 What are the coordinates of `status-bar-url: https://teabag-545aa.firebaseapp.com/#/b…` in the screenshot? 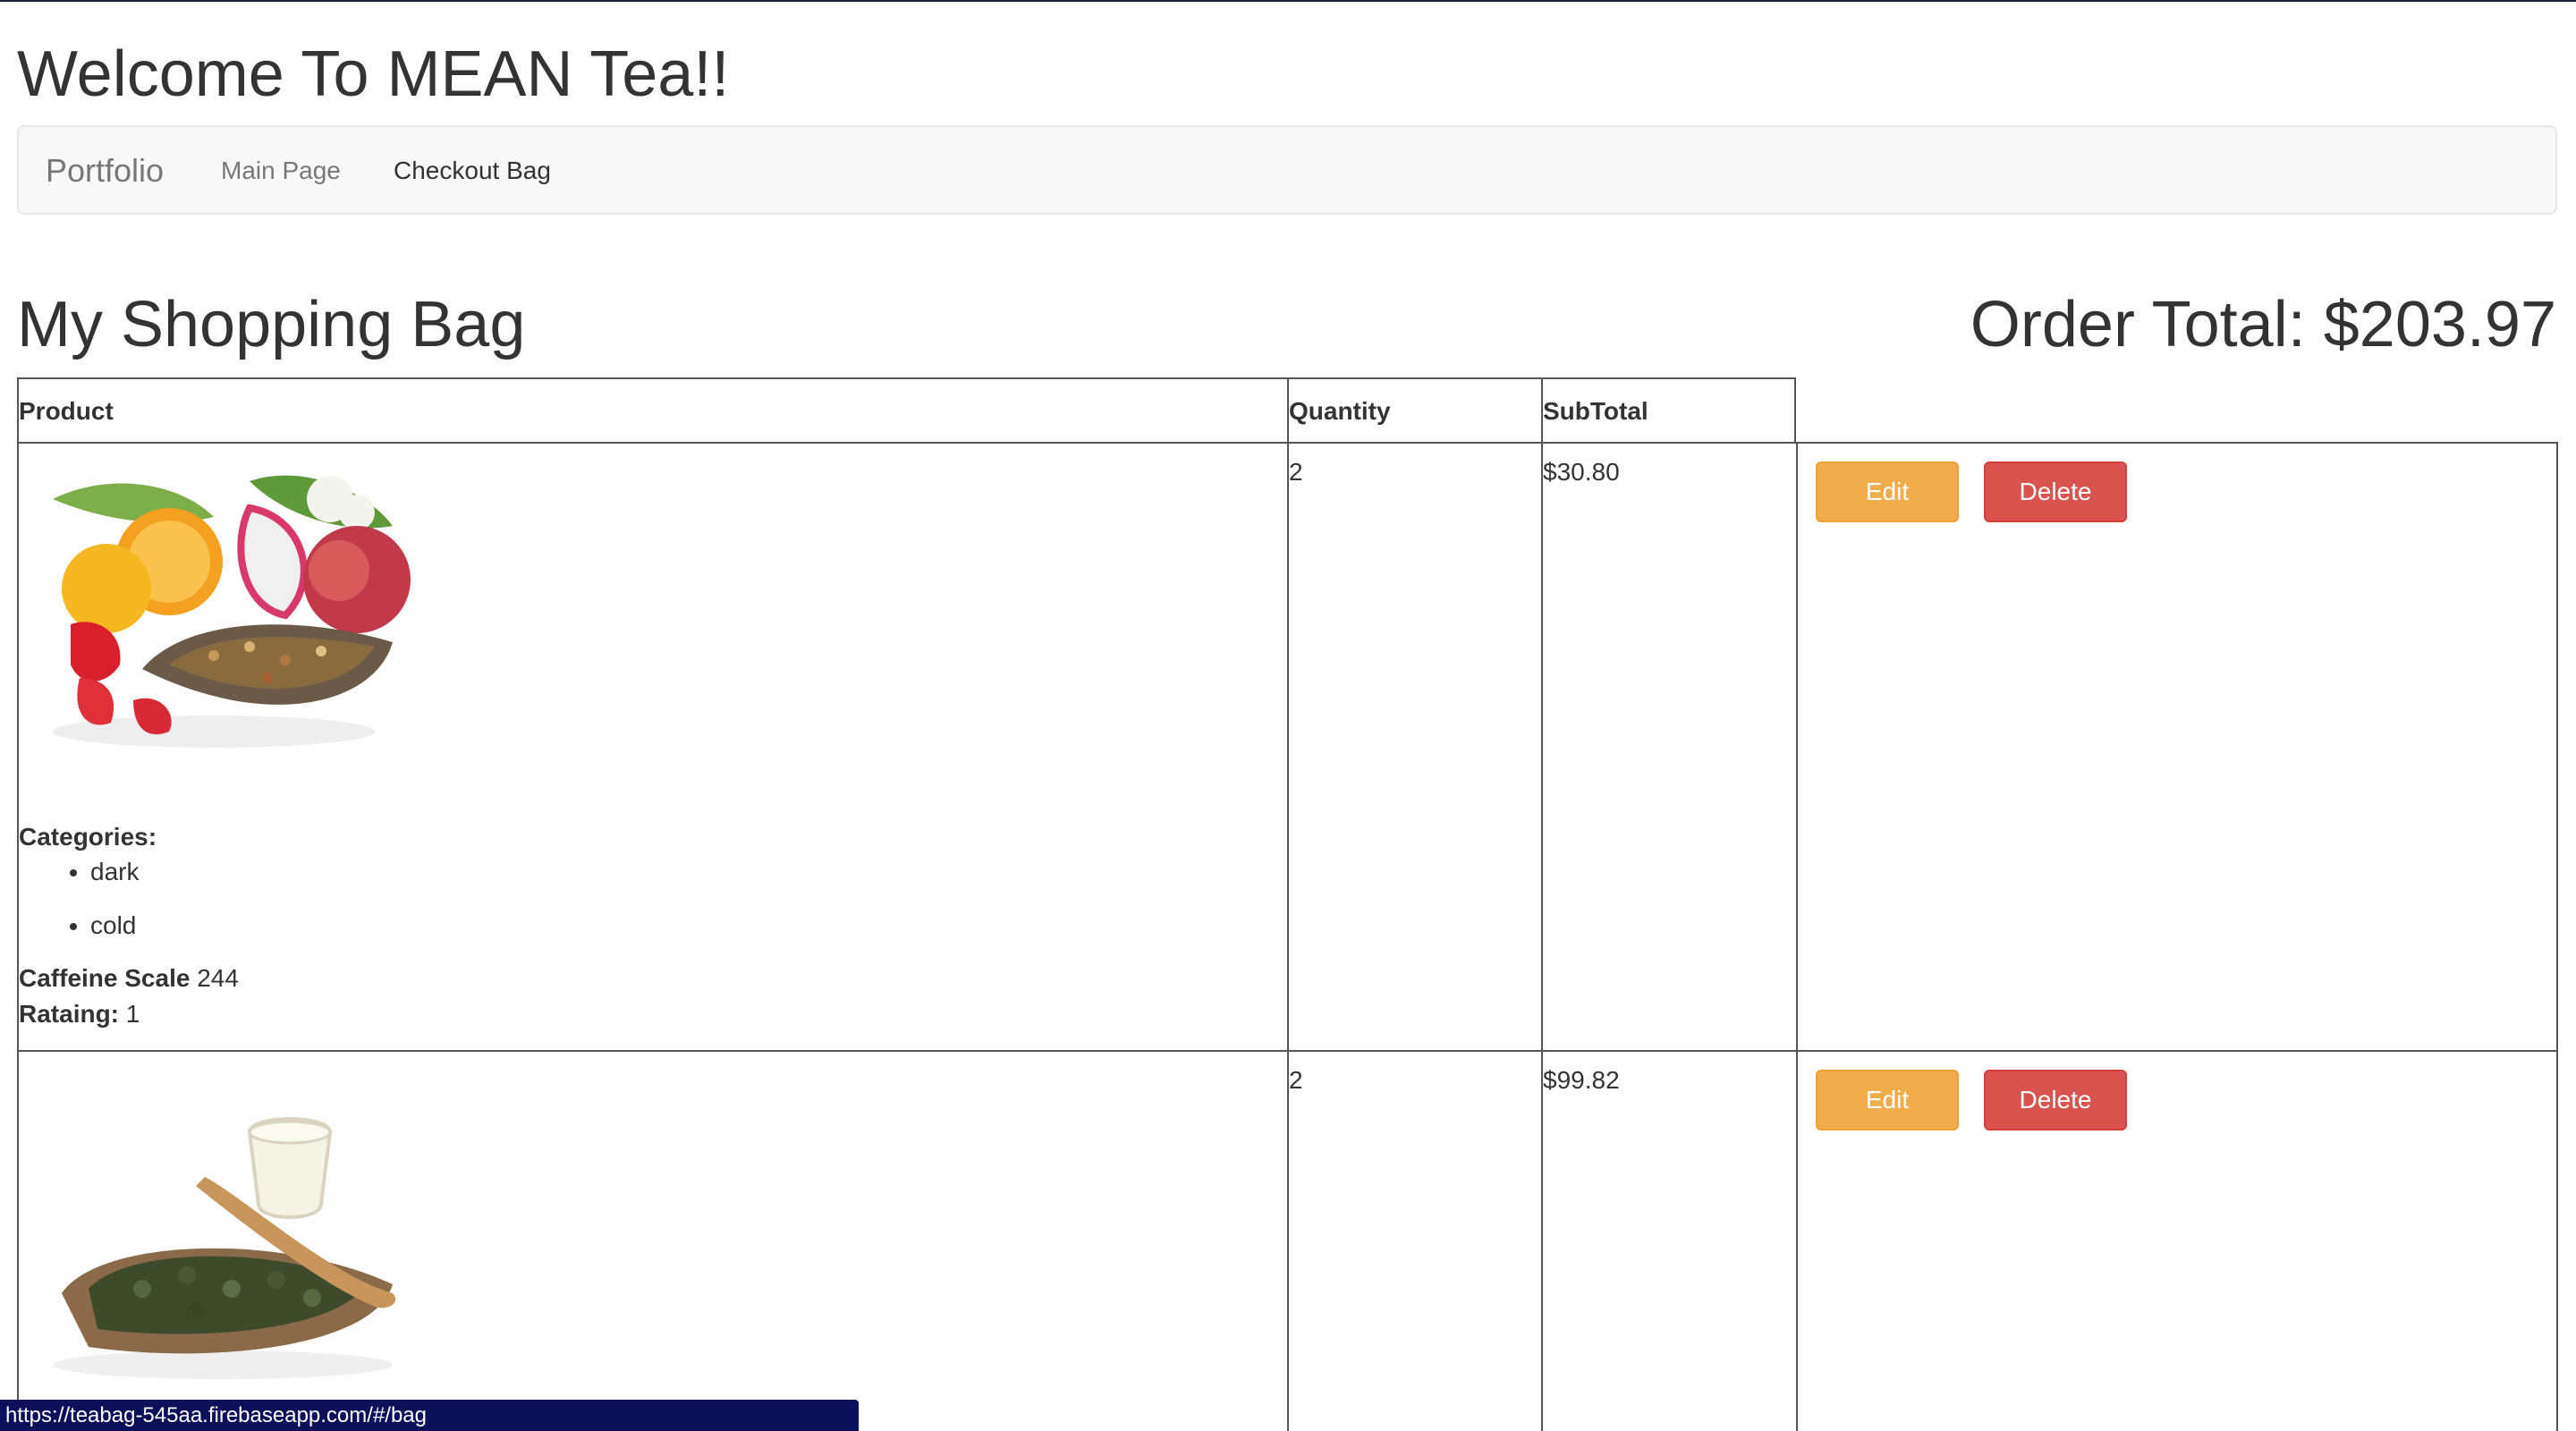 It's located at (429, 1416).